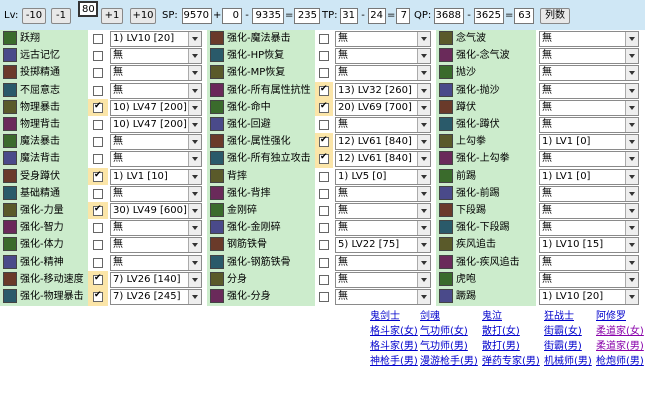  Describe the element at coordinates (383, 108) in the screenshot. I see `skill-level-select: 20) LV69 [700]` at that location.